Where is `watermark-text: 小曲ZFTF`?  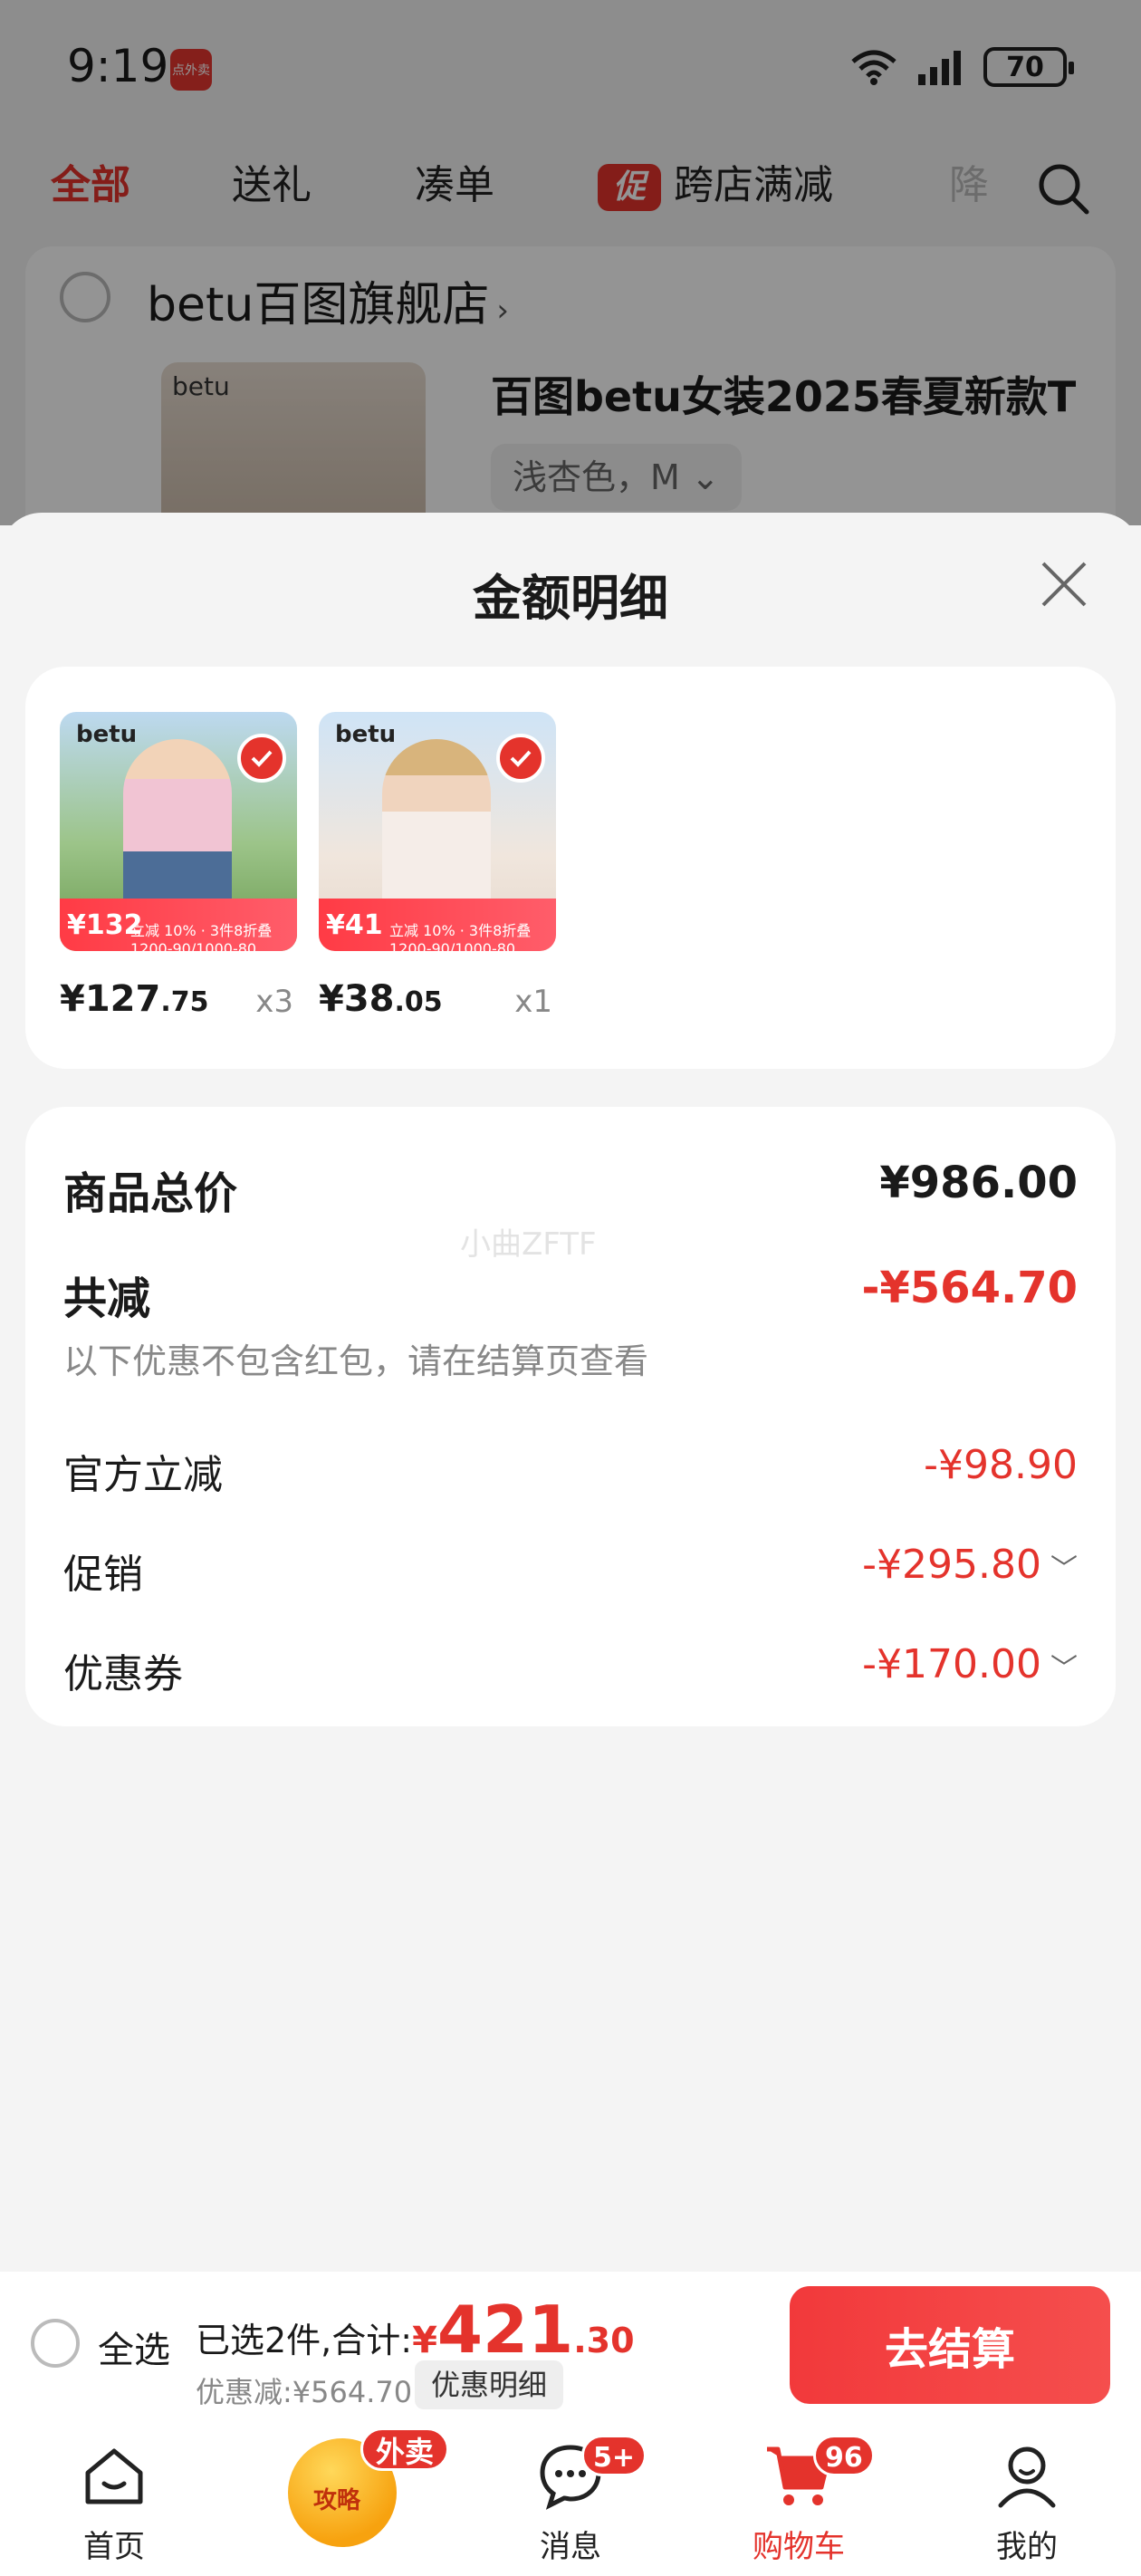
watermark-text: 小曲ZFTF is located at coordinates (528, 1244).